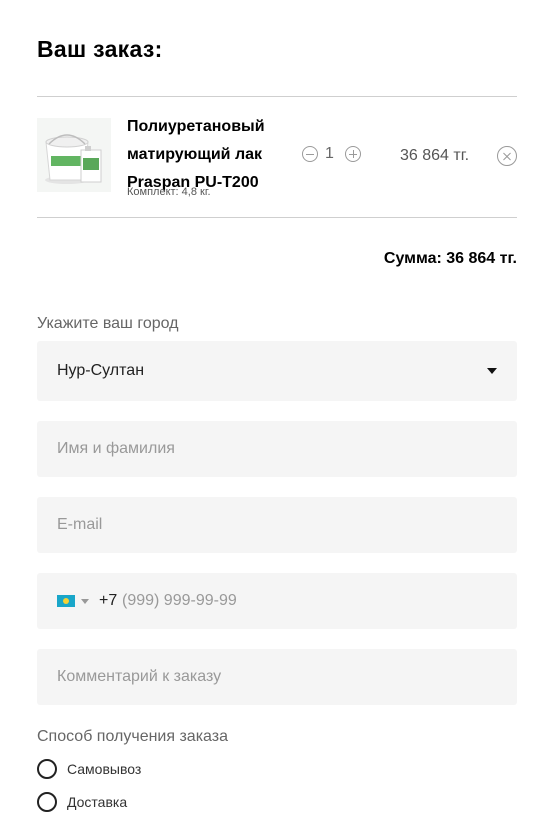  What do you see at coordinates (277, 677) in the screenshot?
I see `comment-field: Комментарий к заказу` at bounding box center [277, 677].